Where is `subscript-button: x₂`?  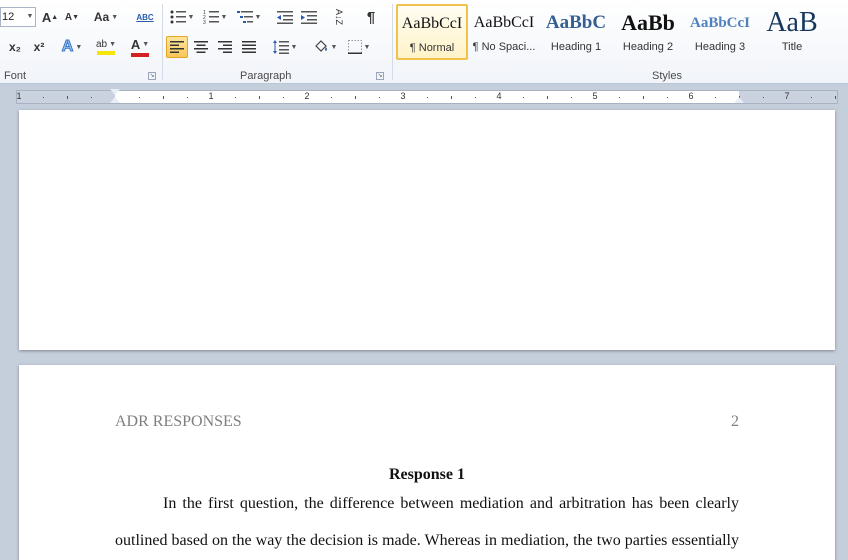 subscript-button: x₂ is located at coordinates (15, 47).